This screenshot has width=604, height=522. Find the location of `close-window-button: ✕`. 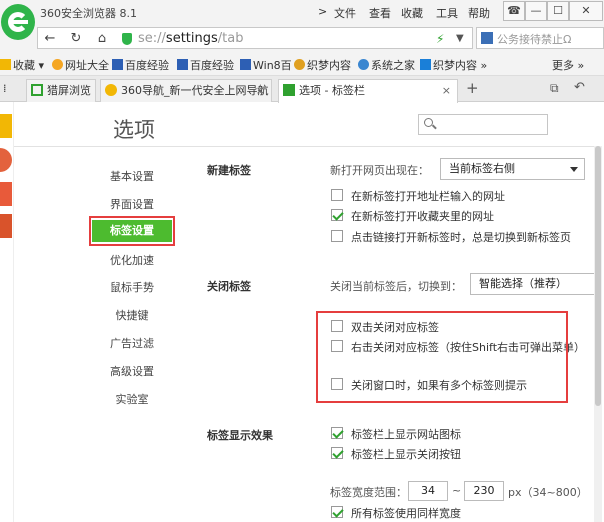

close-window-button: ✕ is located at coordinates (586, 11).